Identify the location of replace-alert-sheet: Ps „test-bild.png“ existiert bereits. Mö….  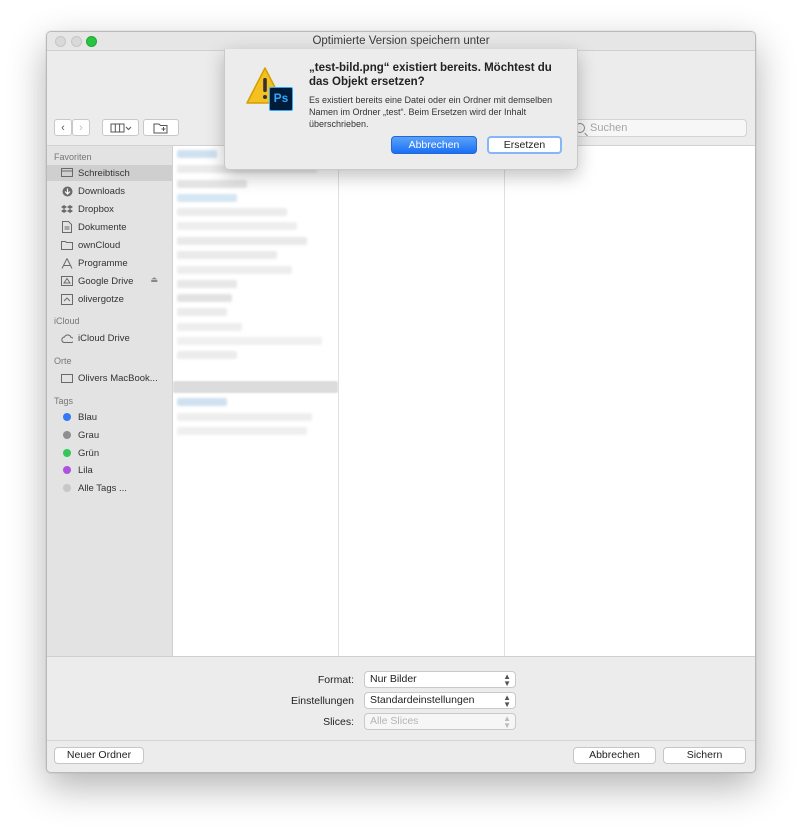
(401, 109).